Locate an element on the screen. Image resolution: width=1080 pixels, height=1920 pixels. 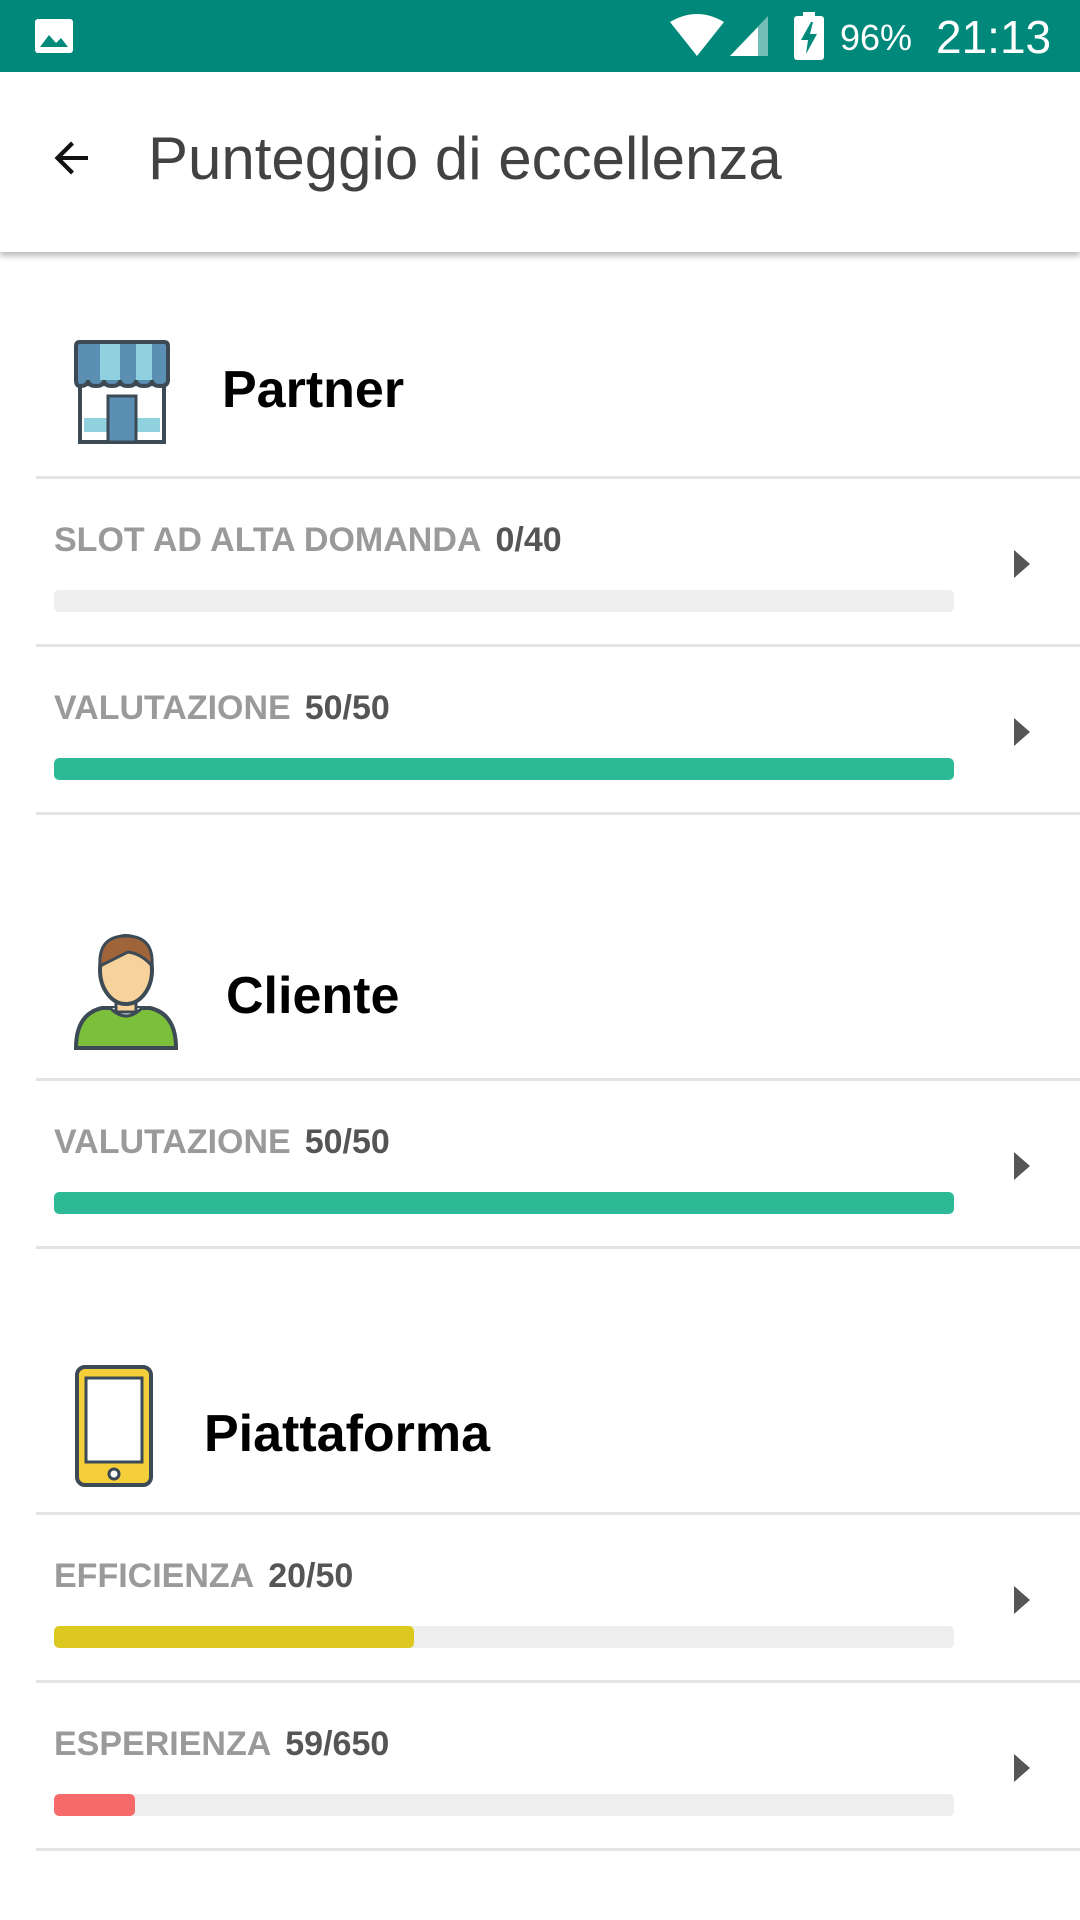
battery-charging-icon is located at coordinates (809, 36).